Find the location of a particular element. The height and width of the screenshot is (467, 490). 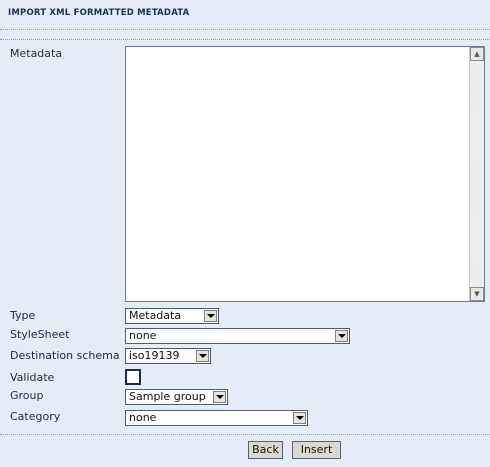

top-divider is located at coordinates (245, 39).